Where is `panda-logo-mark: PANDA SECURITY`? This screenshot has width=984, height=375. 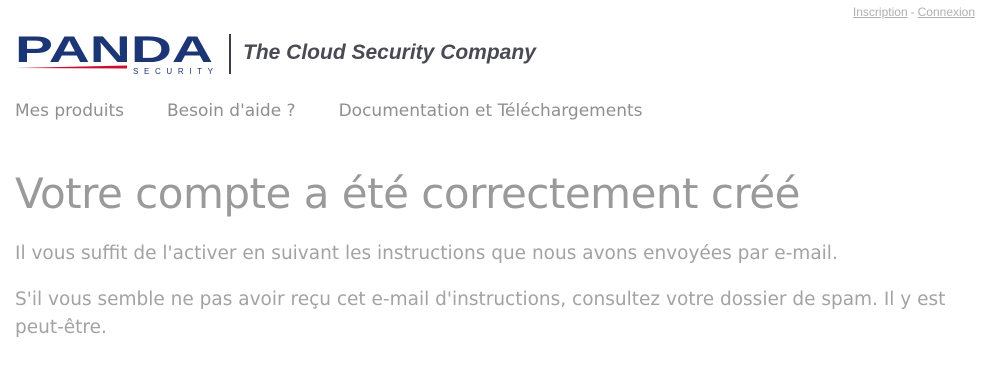 panda-logo-mark: PANDA SECURITY is located at coordinates (114, 52).